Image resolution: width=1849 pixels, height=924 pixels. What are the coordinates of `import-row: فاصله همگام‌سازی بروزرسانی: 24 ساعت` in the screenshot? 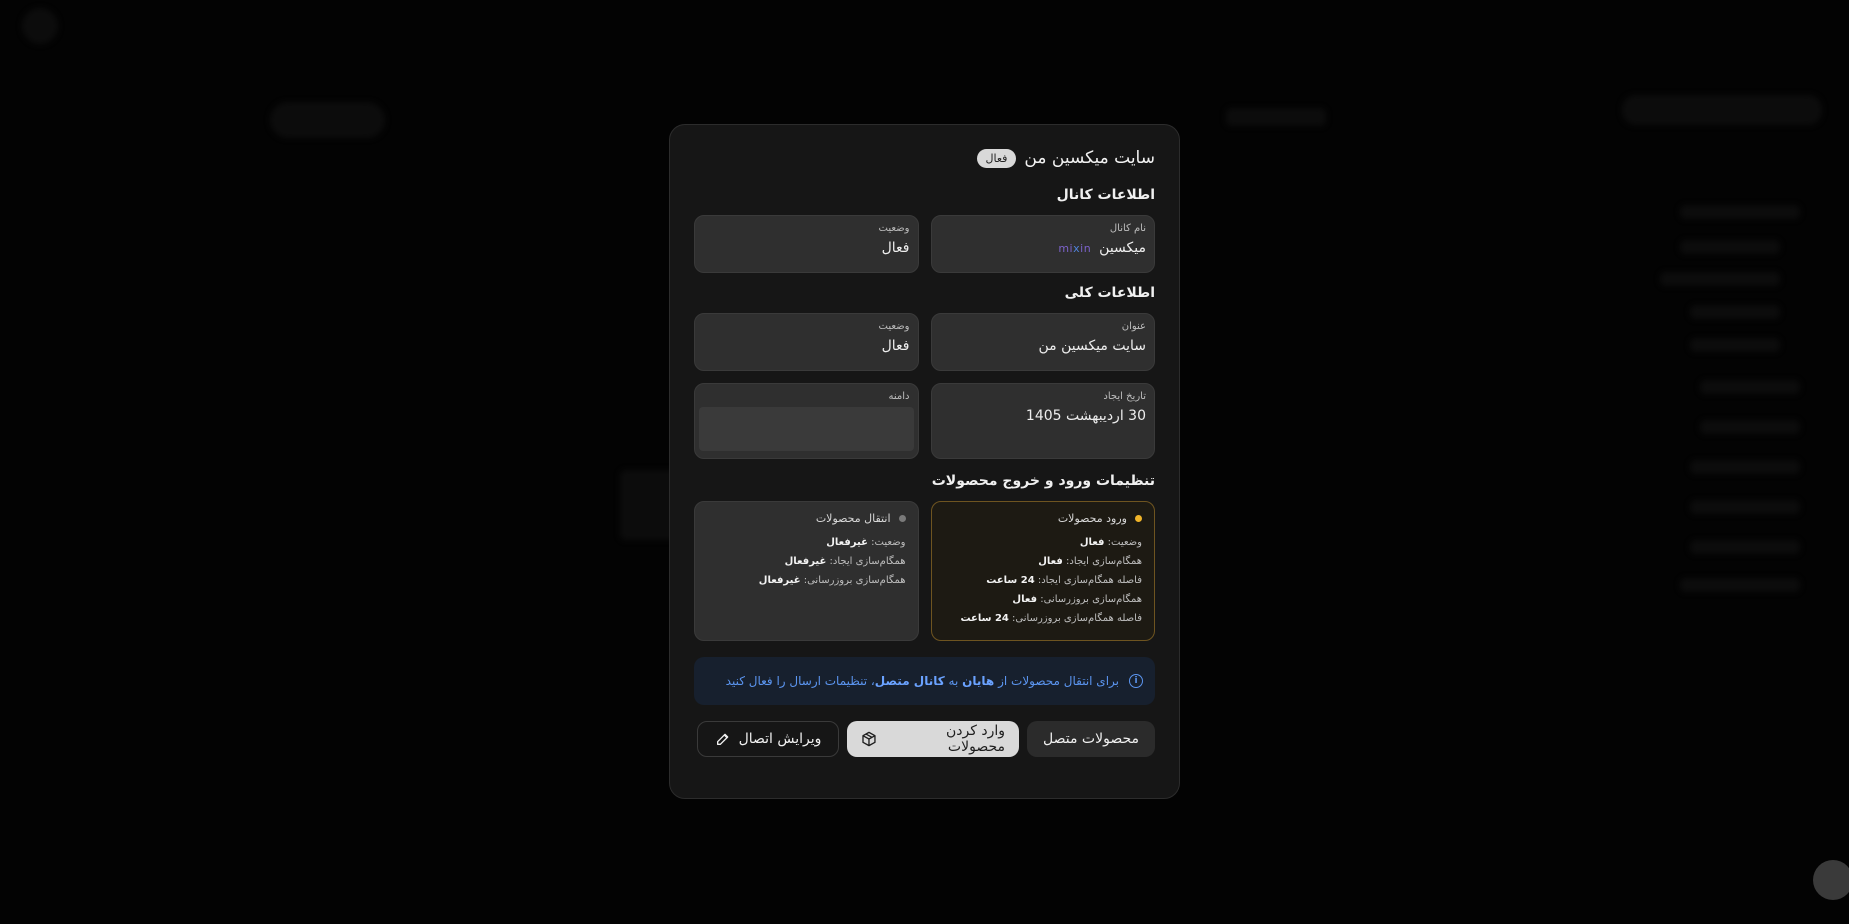 It's located at (1051, 618).